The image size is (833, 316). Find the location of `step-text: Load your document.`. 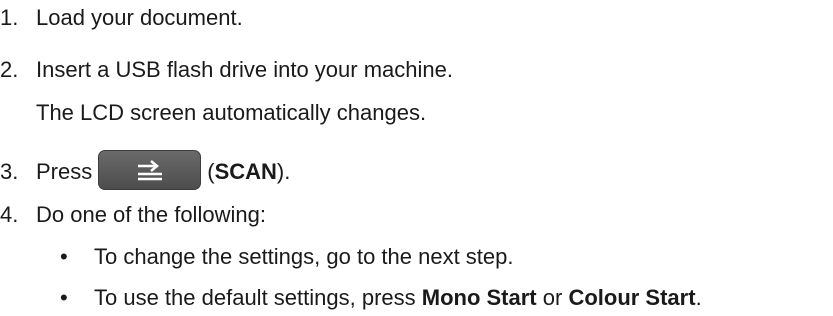

step-text: Load your document. is located at coordinates (139, 17).